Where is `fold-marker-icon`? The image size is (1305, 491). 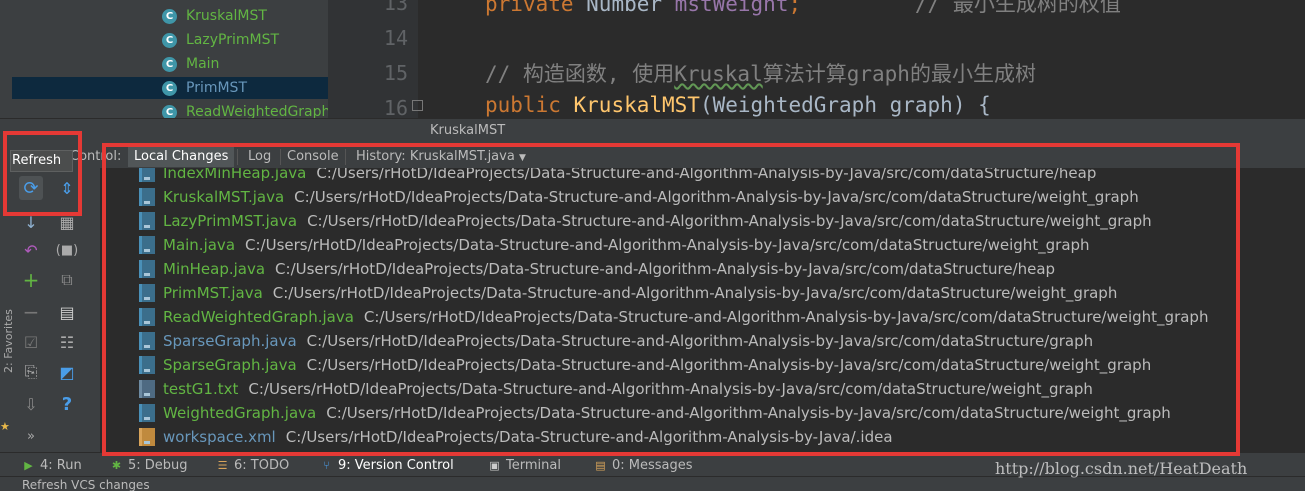 fold-marker-icon is located at coordinates (417, 105).